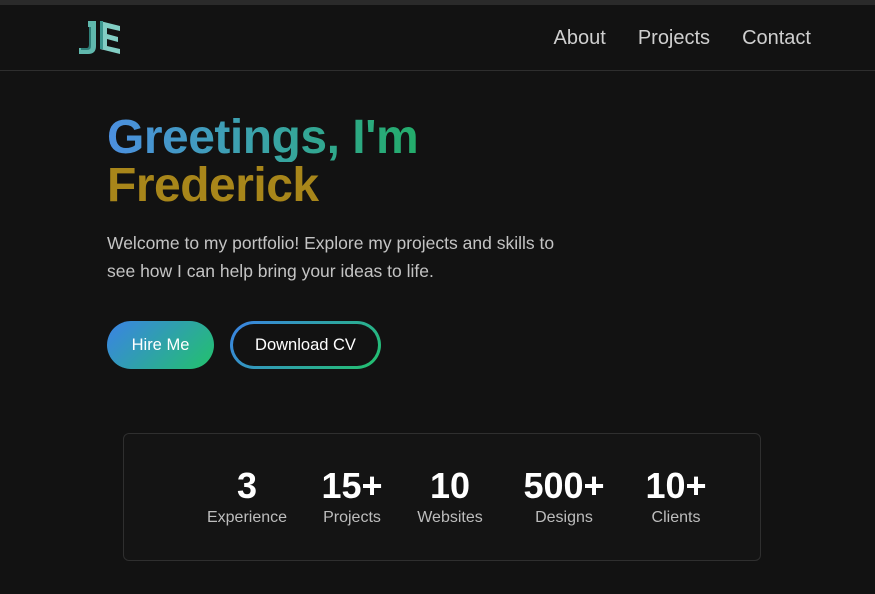 This screenshot has width=875, height=594. Describe the element at coordinates (213, 185) in the screenshot. I see `hero-name: Frederick` at that location.